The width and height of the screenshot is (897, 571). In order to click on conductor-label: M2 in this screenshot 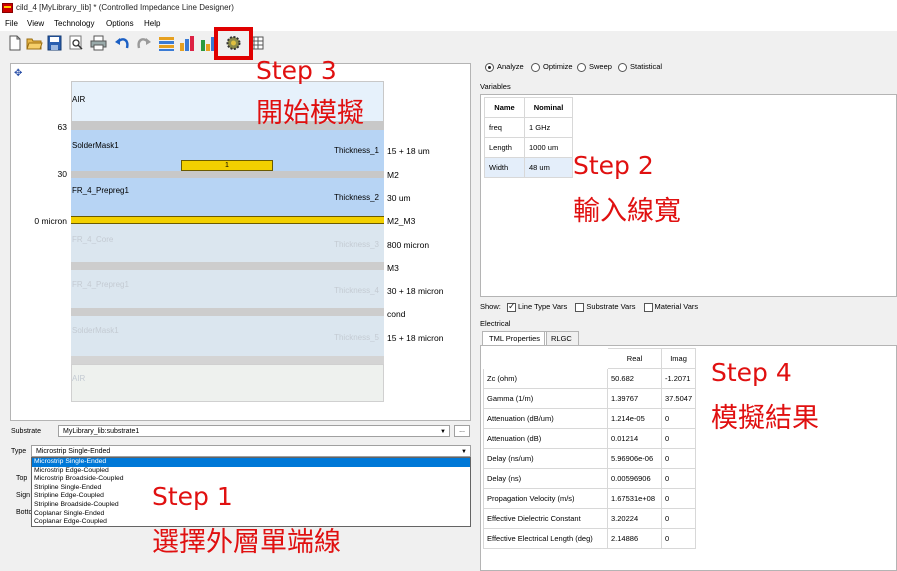, I will do `click(393, 175)`.